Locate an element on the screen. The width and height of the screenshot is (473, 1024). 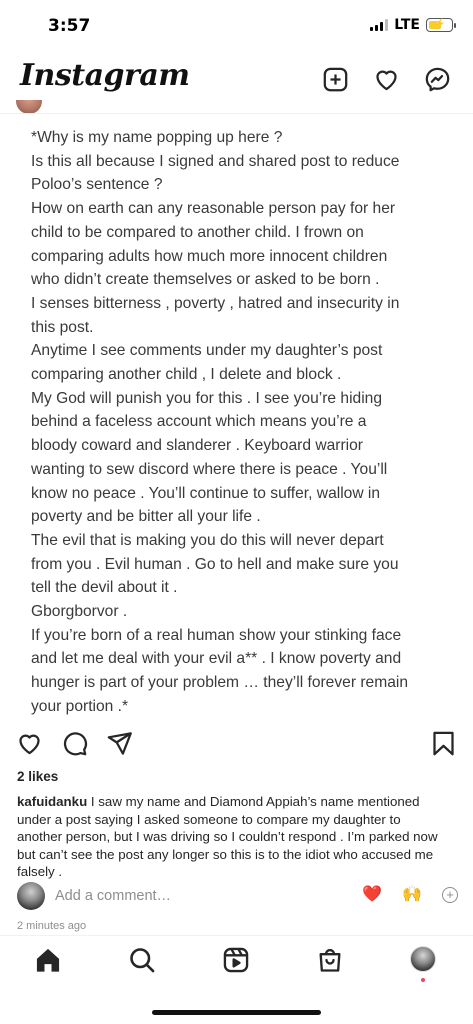
post-action-bar is located at coordinates (236, 745).